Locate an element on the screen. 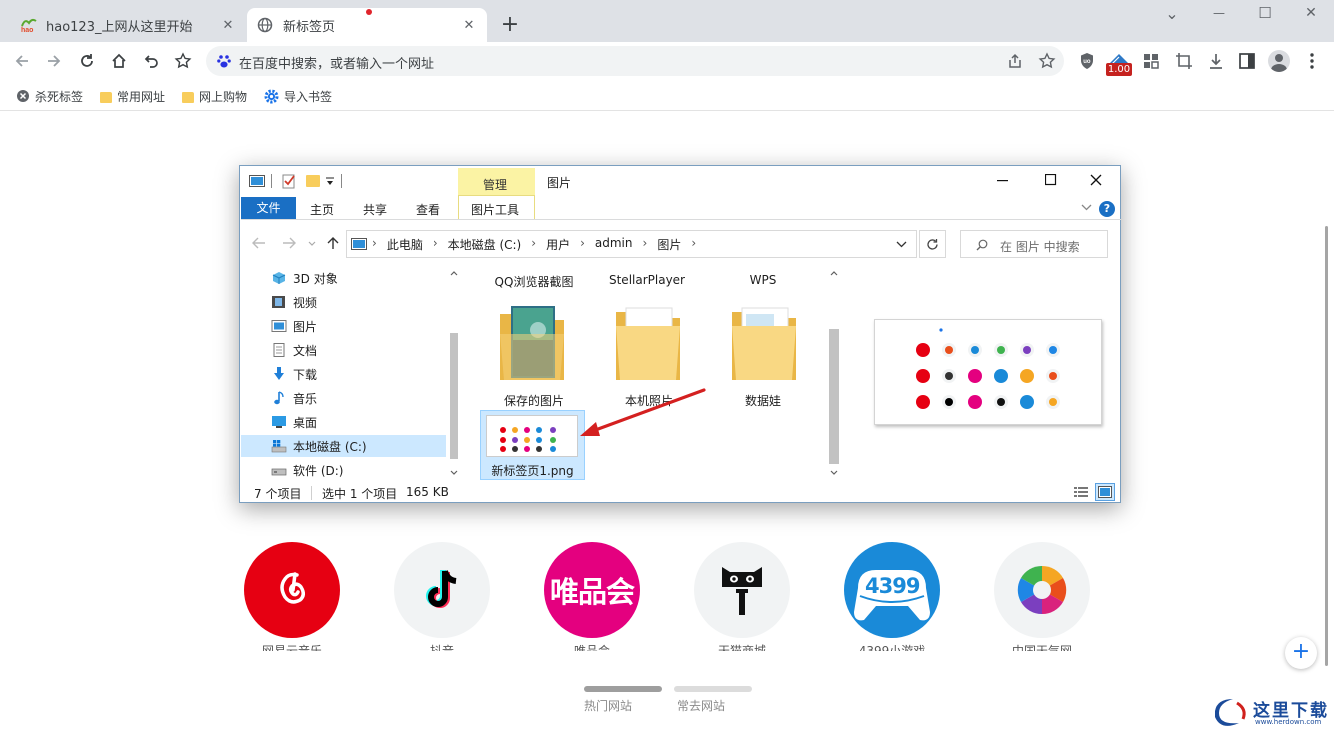 The height and width of the screenshot is (733, 1334). explorer-minimize-icon is located at coordinates (1003, 181).